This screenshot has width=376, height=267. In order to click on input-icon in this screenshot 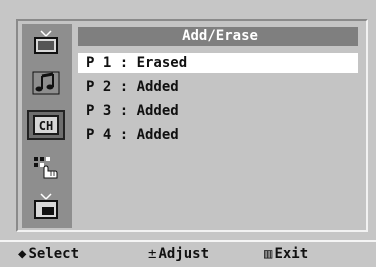, I will do `click(46, 207)`.